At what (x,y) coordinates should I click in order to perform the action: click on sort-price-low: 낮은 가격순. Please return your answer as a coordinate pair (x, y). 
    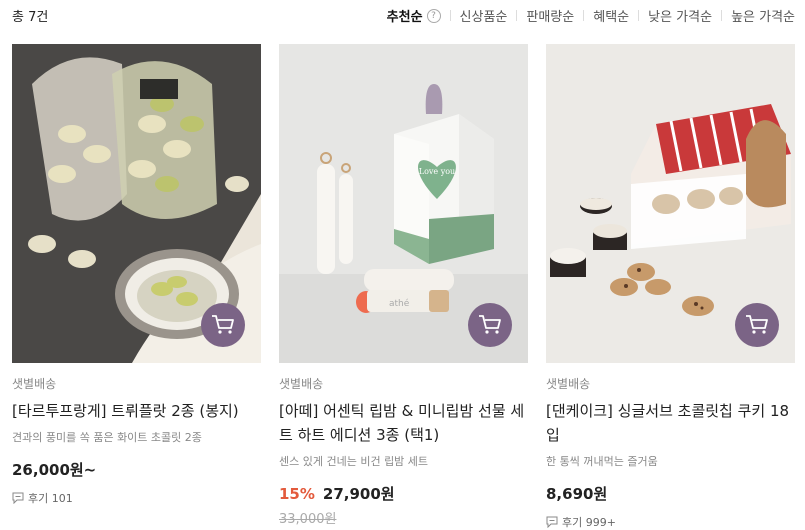
    Looking at the image, I should click on (680, 15).